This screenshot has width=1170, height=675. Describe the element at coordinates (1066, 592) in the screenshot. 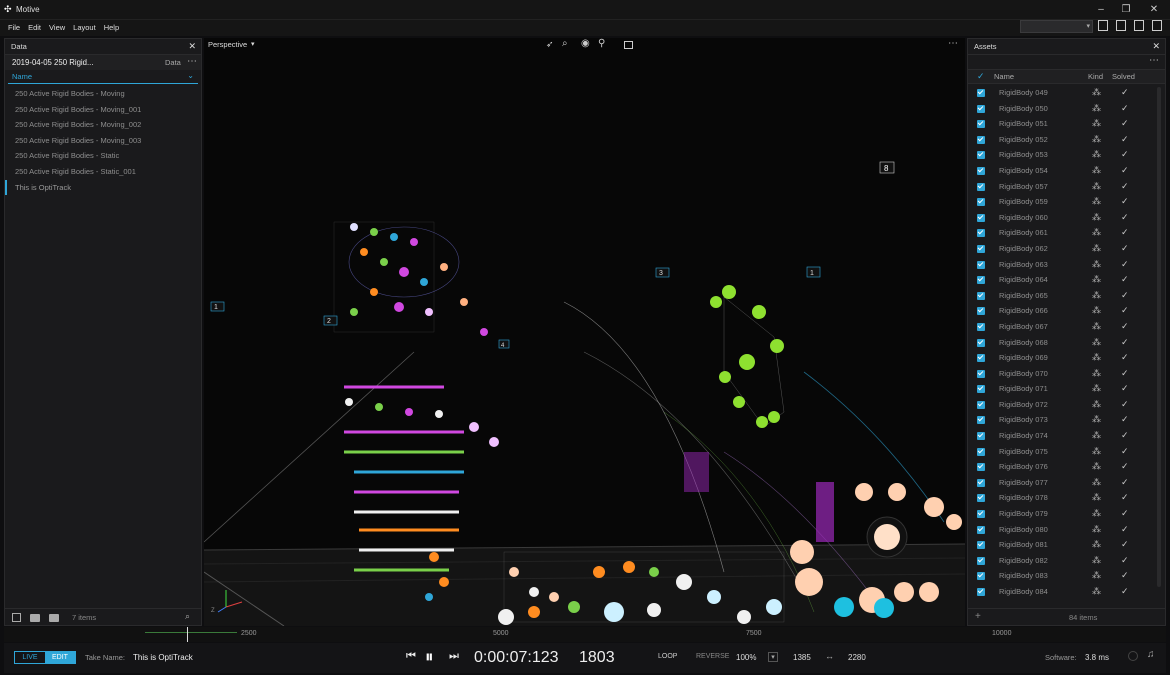

I see `asset-row: RigidBody 084 ⁂ ✓` at that location.